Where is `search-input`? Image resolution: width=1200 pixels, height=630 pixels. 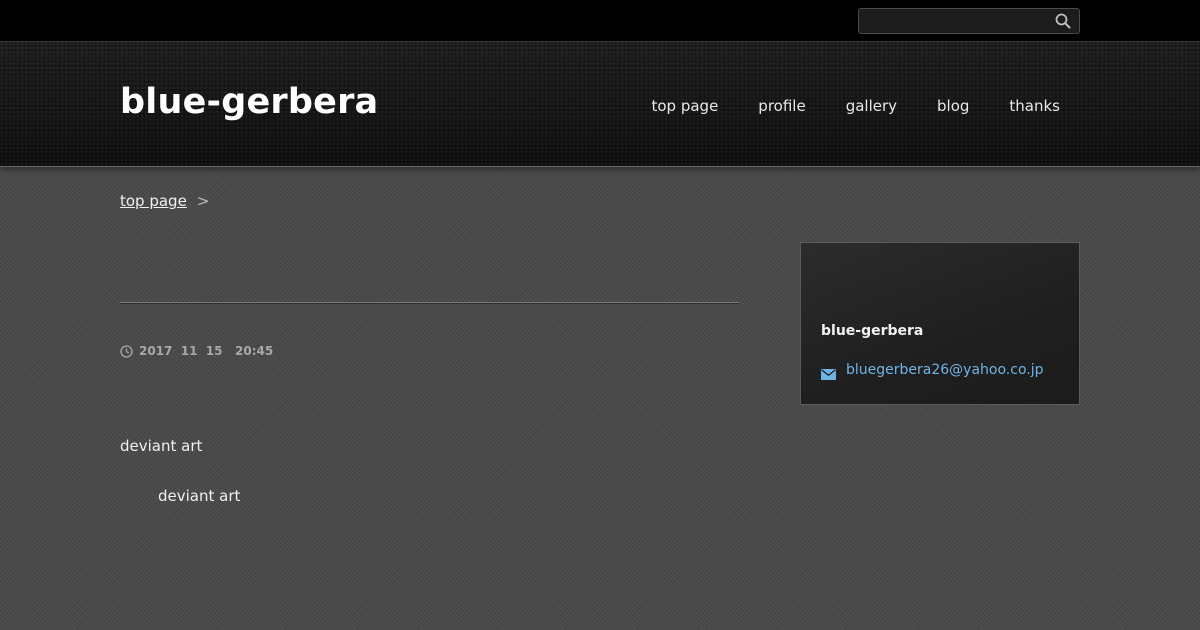 search-input is located at coordinates (954, 21).